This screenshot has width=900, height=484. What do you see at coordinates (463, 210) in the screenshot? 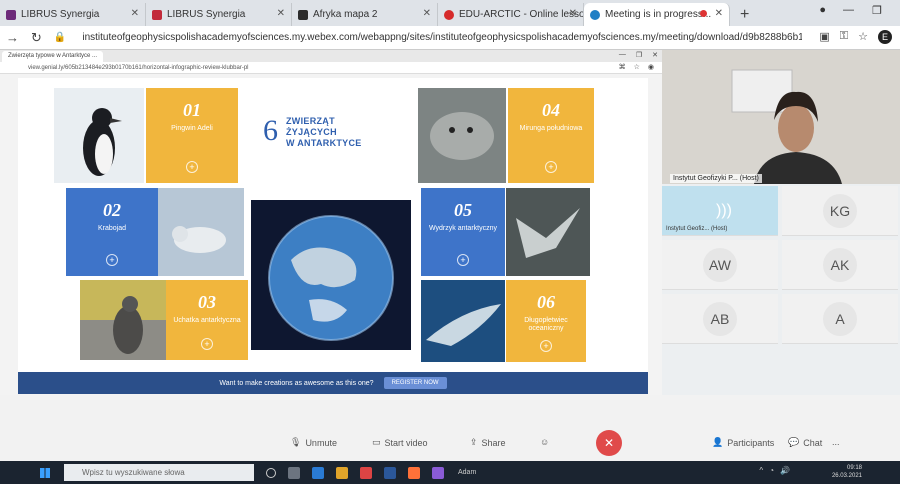
I see `tile-number: 05` at bounding box center [463, 210].